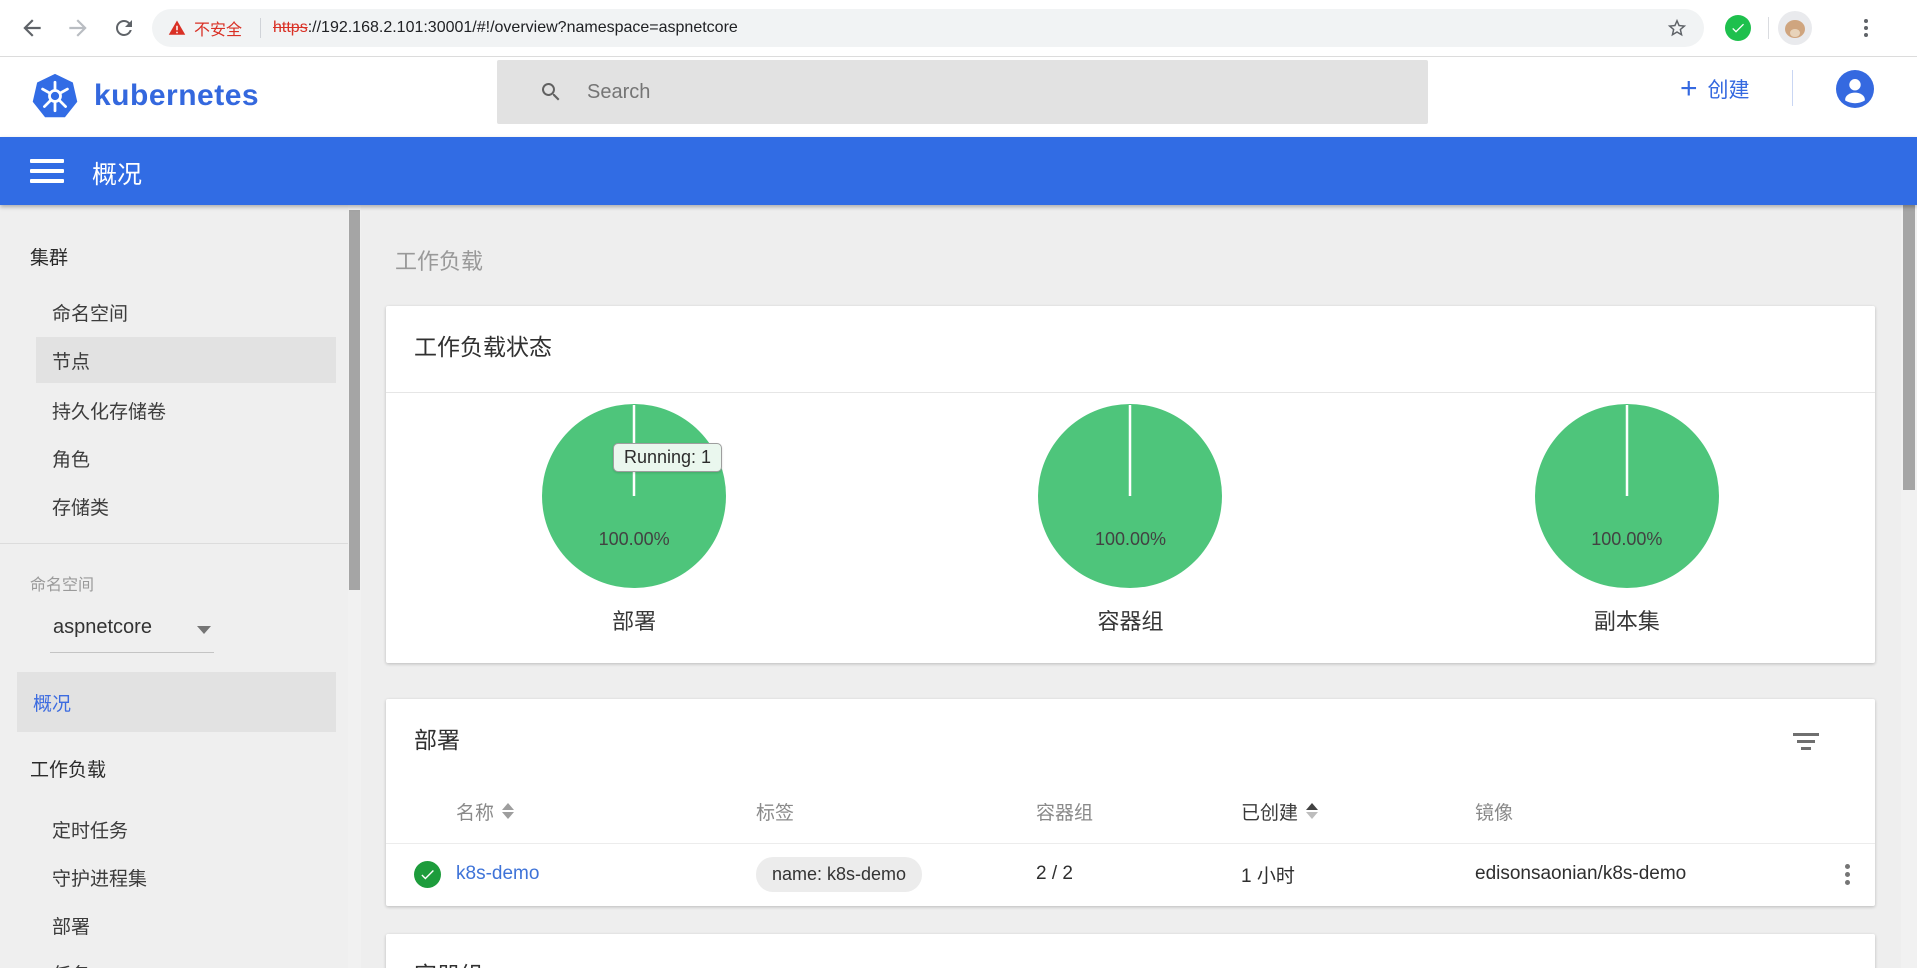 The image size is (1917, 968). Describe the element at coordinates (839, 874) in the screenshot. I see `label-chip: name: k8s-demo` at that location.